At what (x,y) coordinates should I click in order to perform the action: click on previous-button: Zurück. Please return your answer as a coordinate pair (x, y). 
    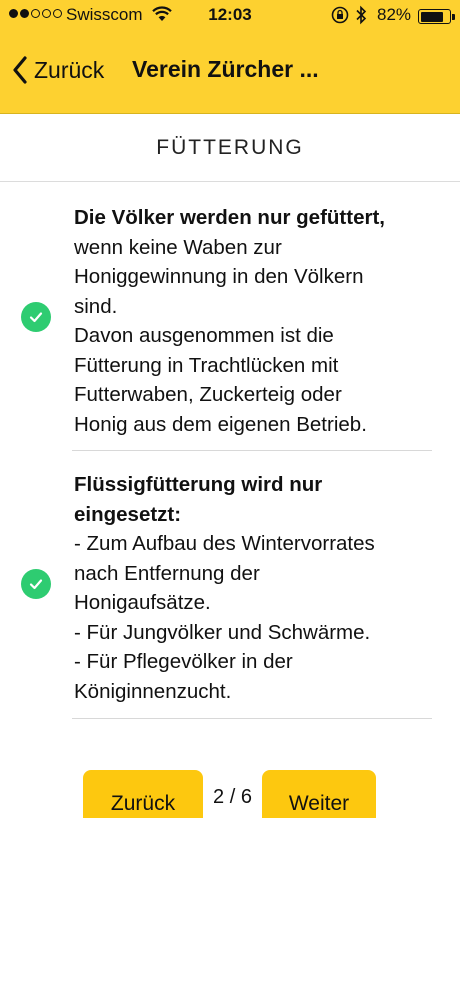
    Looking at the image, I should click on (143, 794).